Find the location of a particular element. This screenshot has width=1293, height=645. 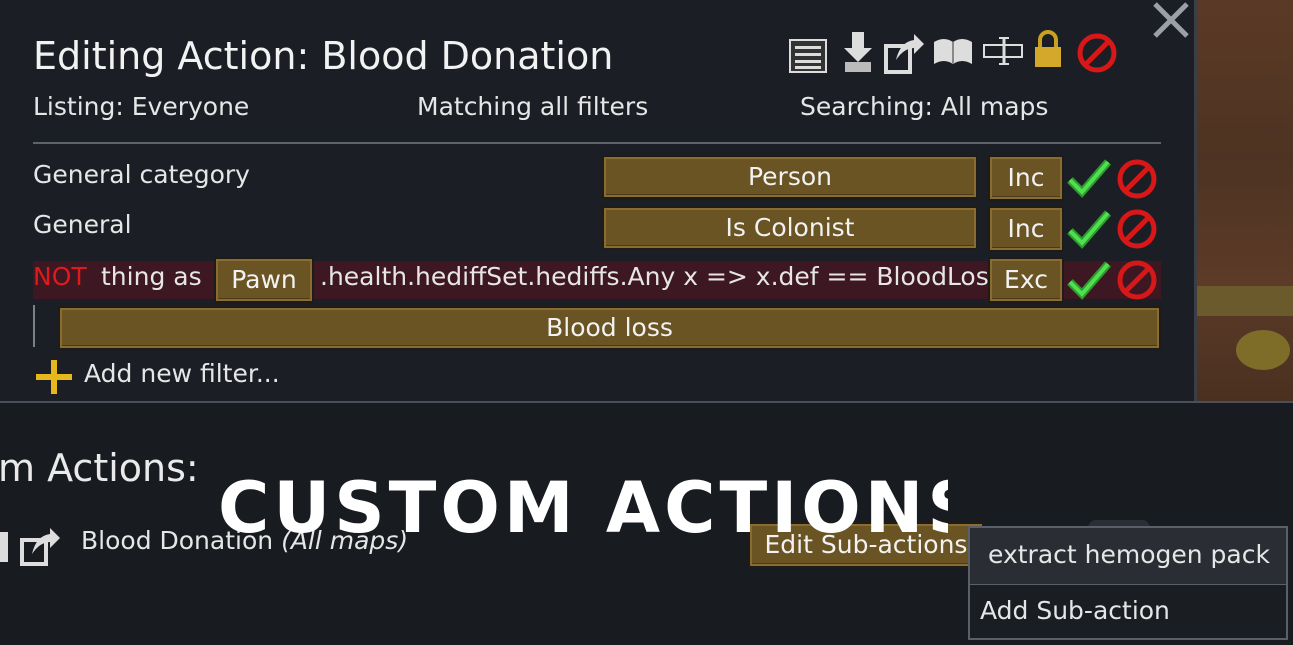

sub-action-dropdown: extract hemogen pack Add Sub-action is located at coordinates (1128, 583).